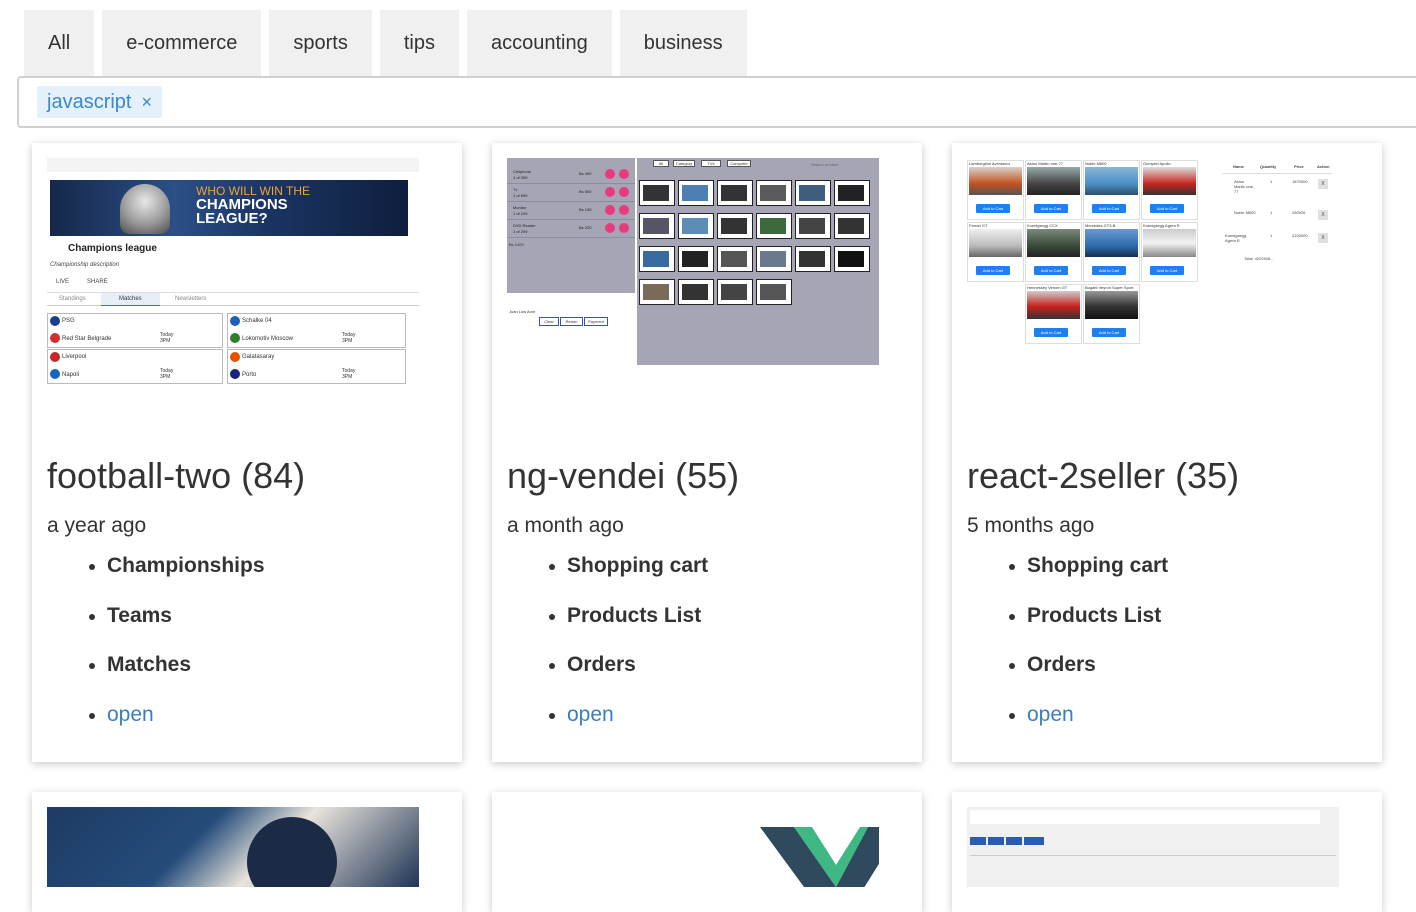  I want to click on project-card, so click(707, 852).